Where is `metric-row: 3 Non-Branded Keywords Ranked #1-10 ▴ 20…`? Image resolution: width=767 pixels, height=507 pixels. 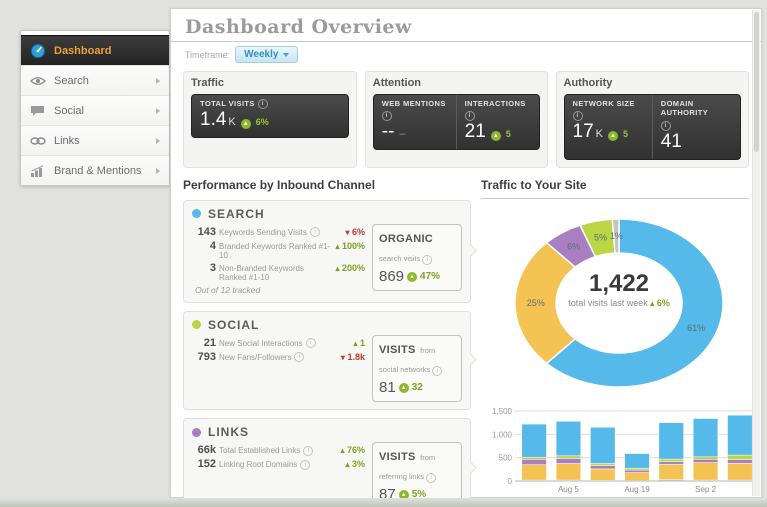 metric-row: 3 Non-Branded Keywords Ranked #1-10 ▴ 20… is located at coordinates (278, 272).